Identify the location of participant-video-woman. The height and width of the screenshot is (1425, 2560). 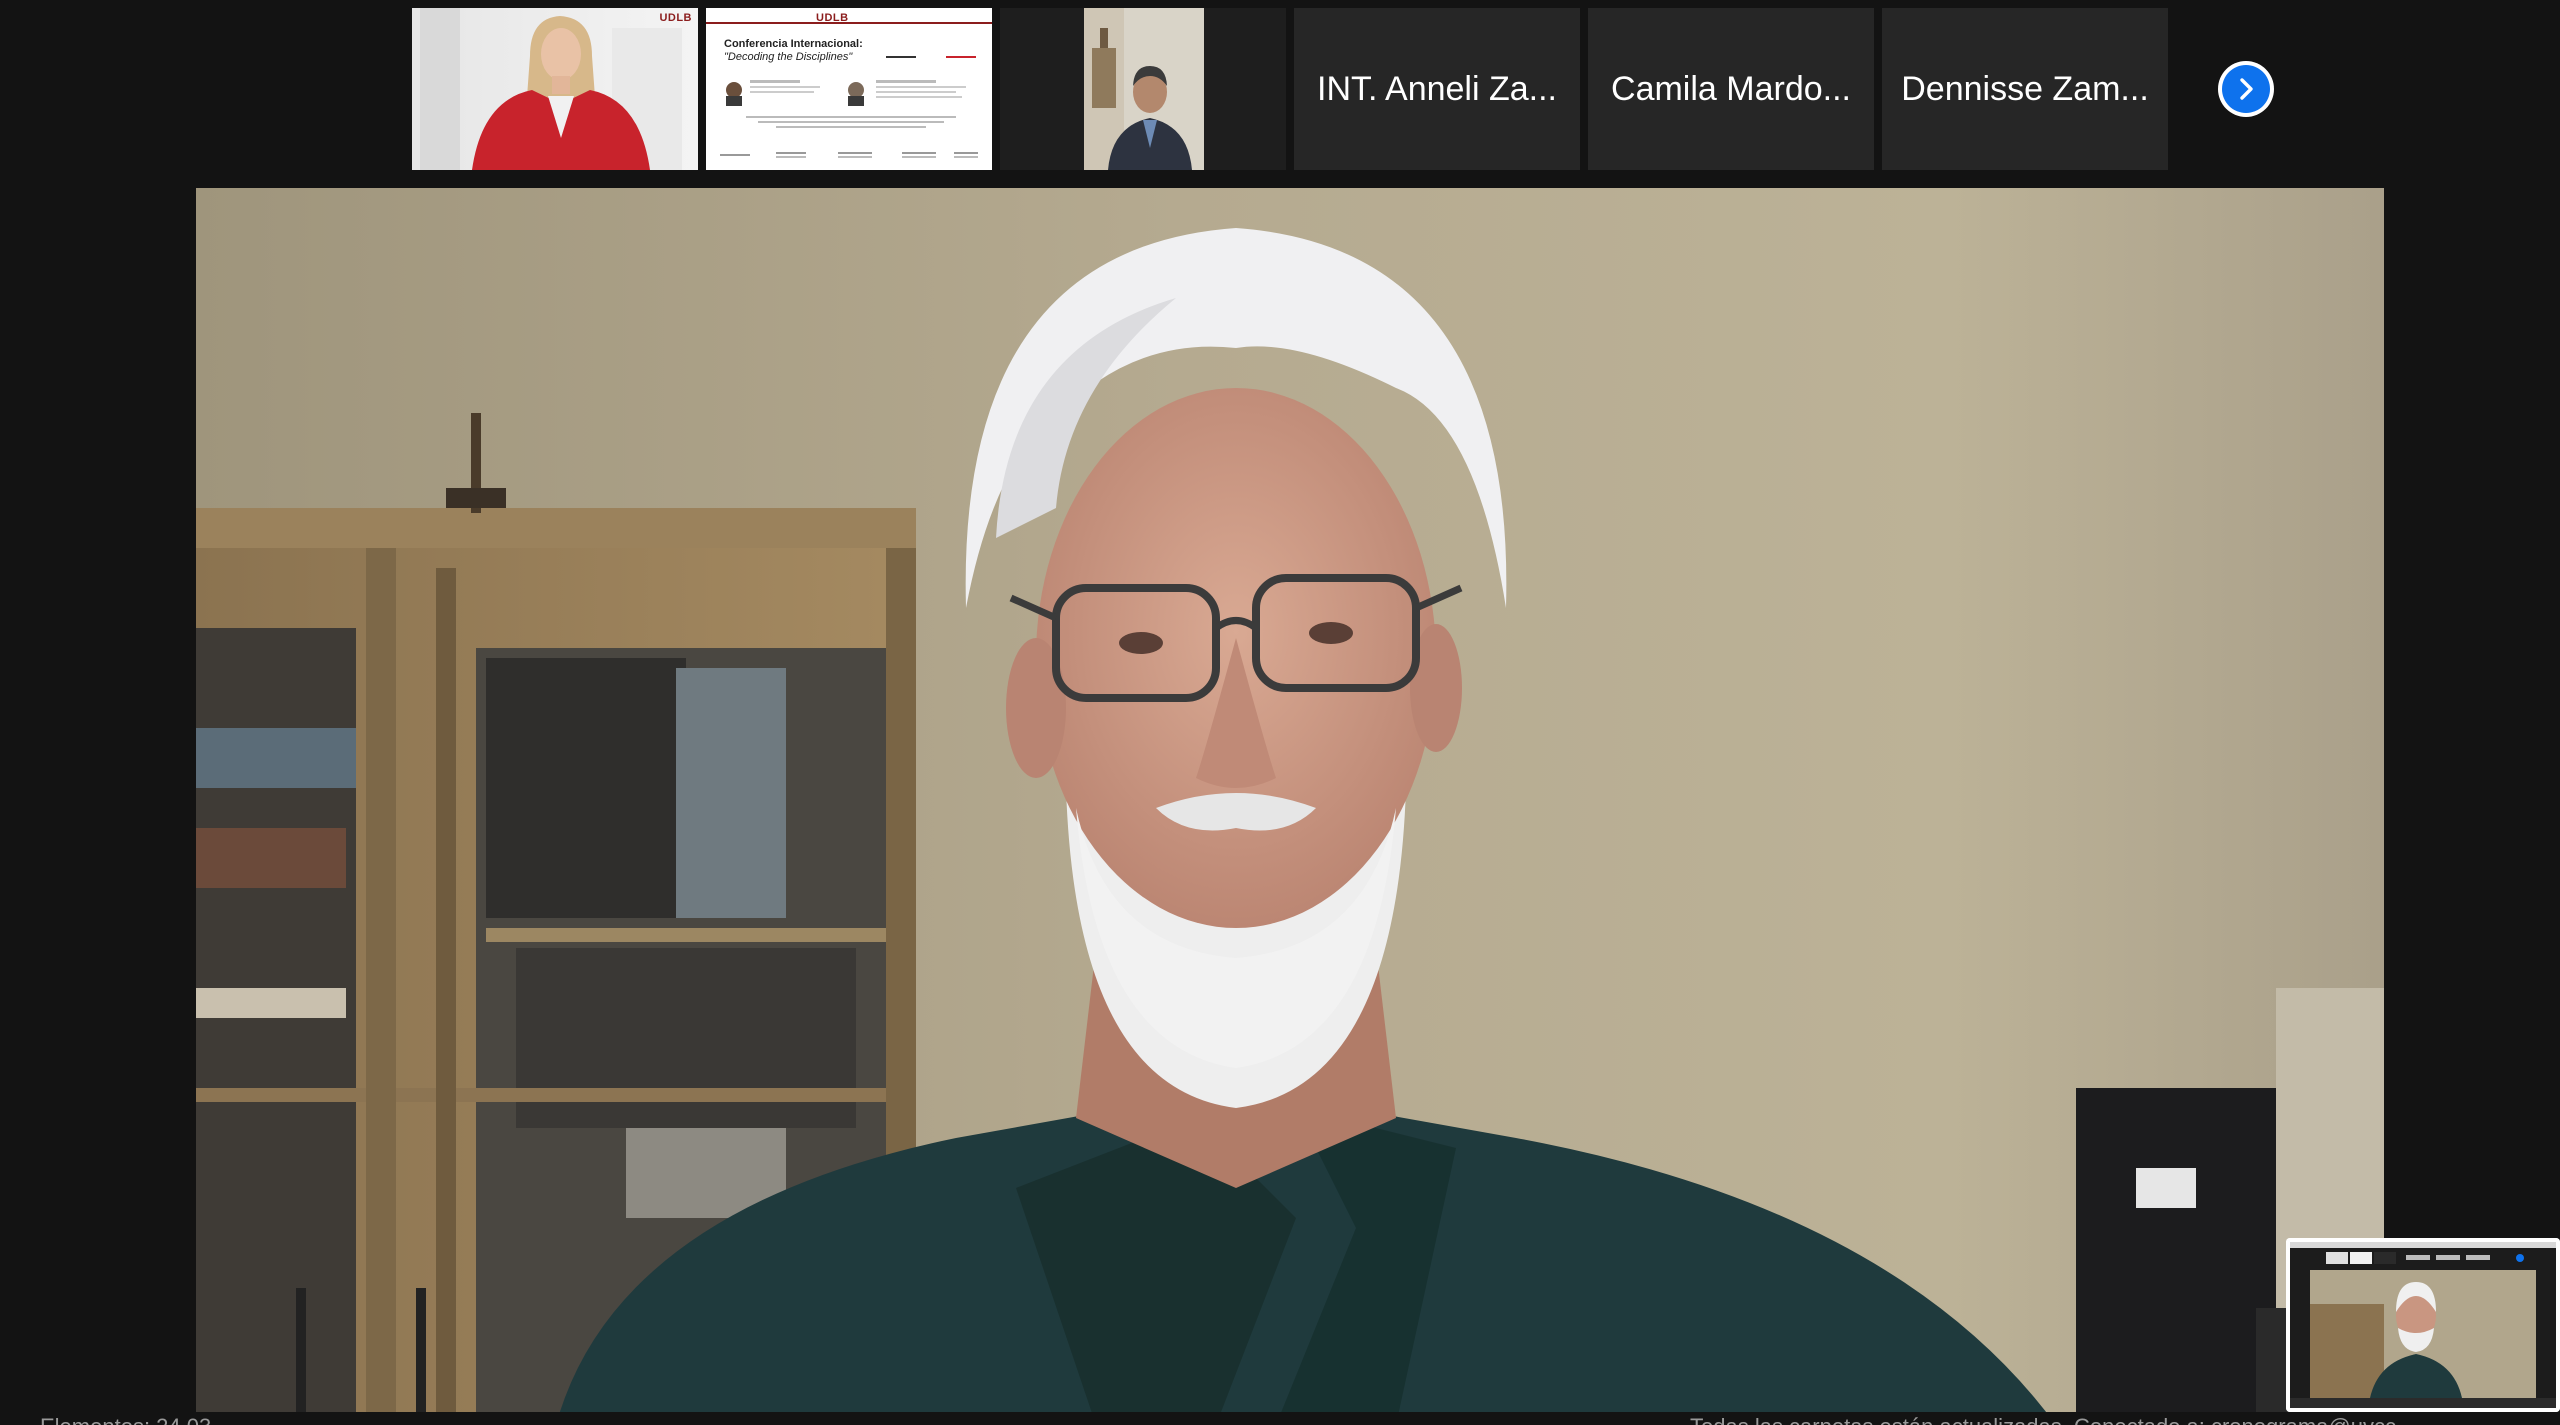
(555, 89).